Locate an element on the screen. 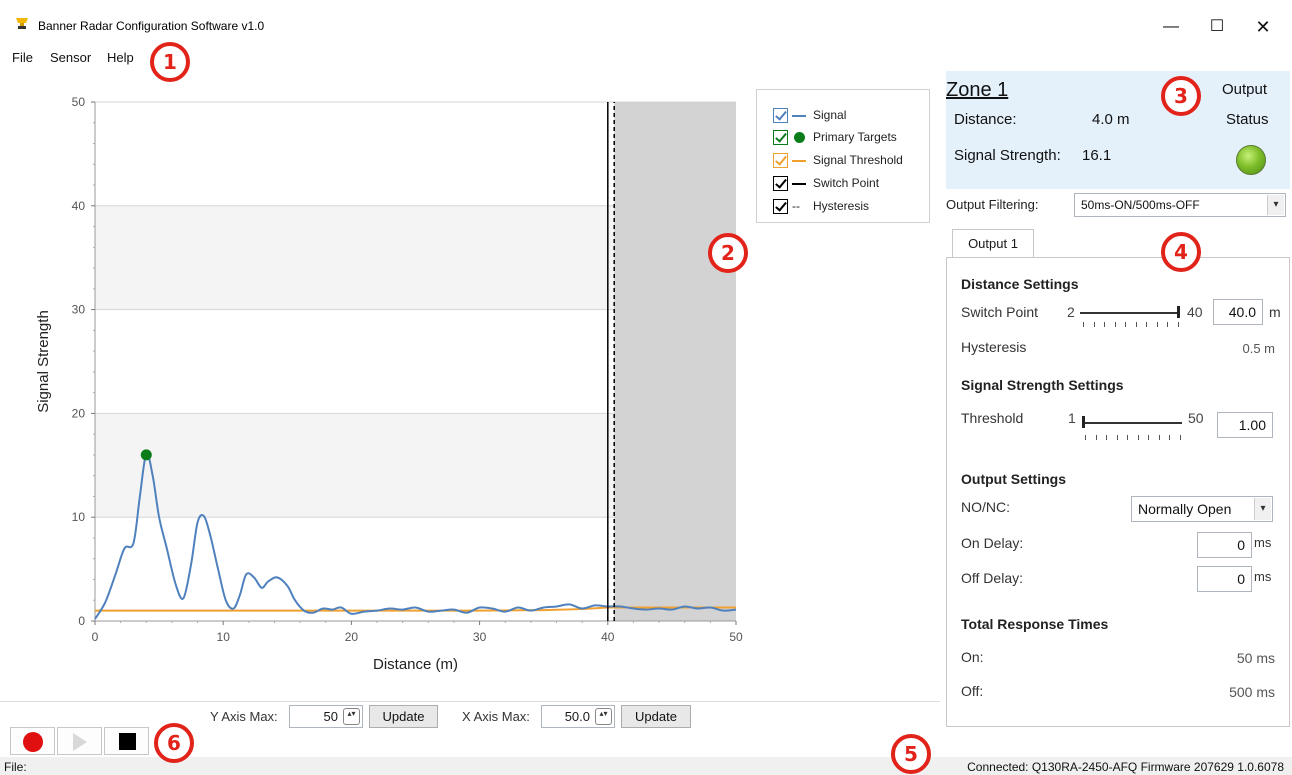  legend-primary-targets: Primary Targets is located at coordinates (835, 137).